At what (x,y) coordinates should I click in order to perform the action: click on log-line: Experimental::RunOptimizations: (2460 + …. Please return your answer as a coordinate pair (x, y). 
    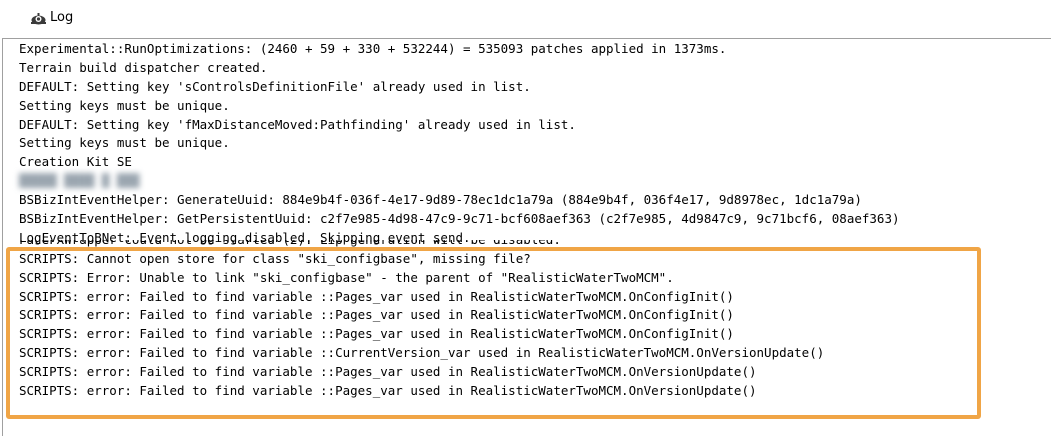
    Looking at the image, I should click on (373, 48).